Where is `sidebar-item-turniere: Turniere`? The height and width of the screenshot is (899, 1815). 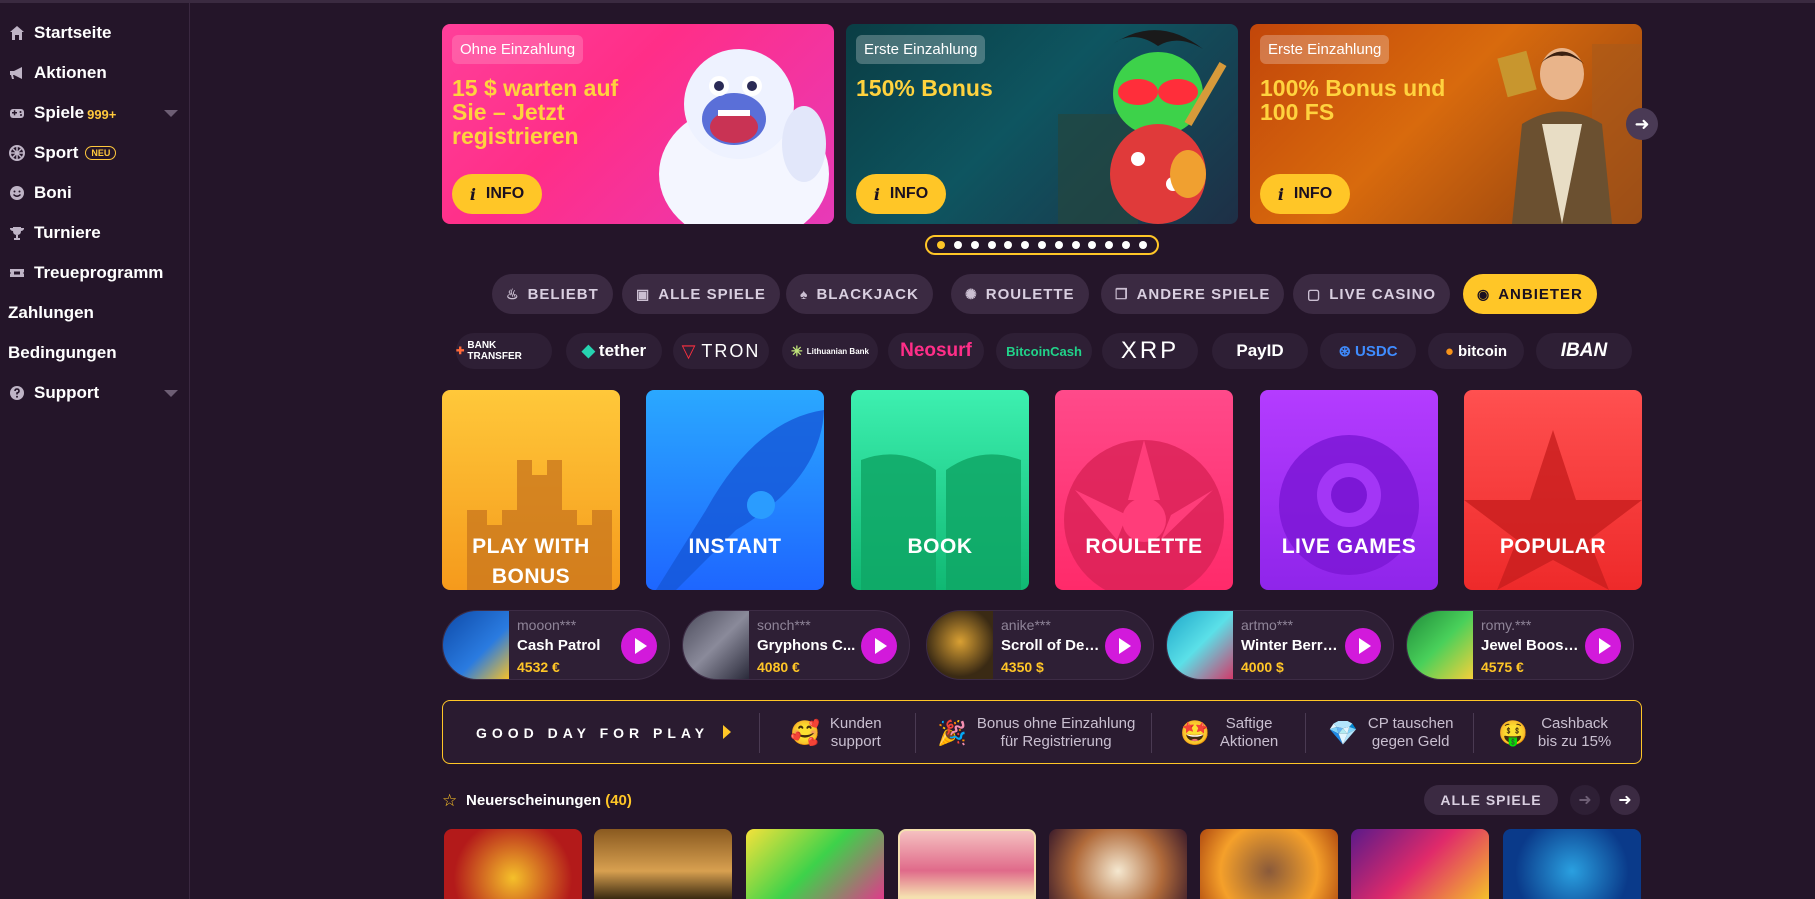
sidebar-item-turniere: Turniere is located at coordinates (93, 233).